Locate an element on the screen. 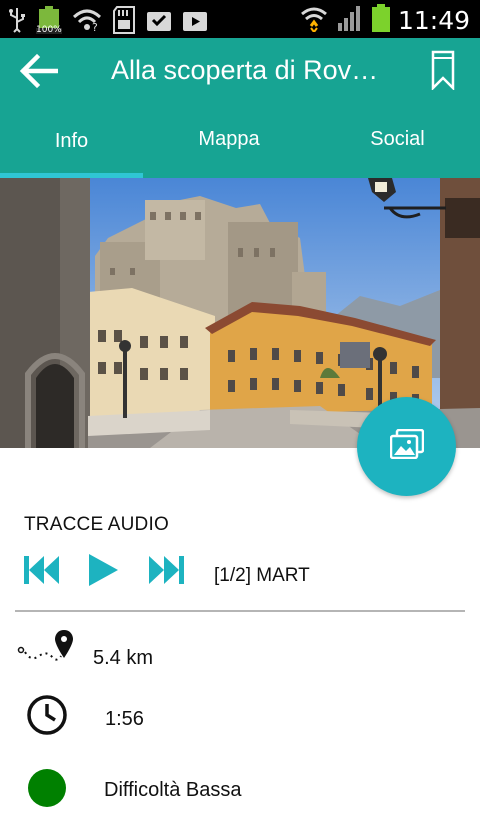 This screenshot has width=480, height=813. difficulty-row: Difficoltà Bassa is located at coordinates (240, 788).